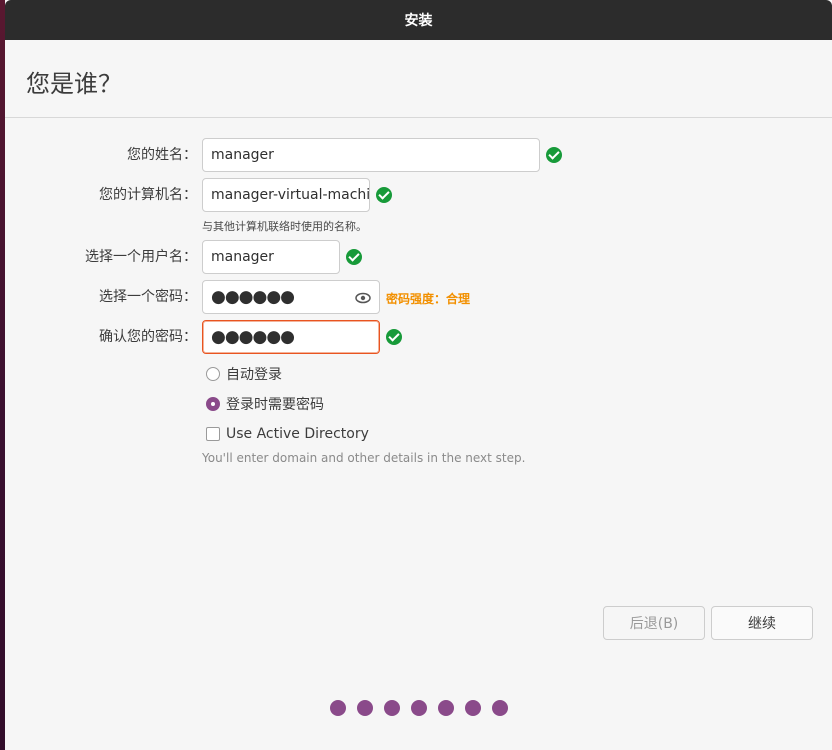 The width and height of the screenshot is (832, 750). Describe the element at coordinates (394, 337) in the screenshot. I see `confirm-password-valid-check-icon` at that location.